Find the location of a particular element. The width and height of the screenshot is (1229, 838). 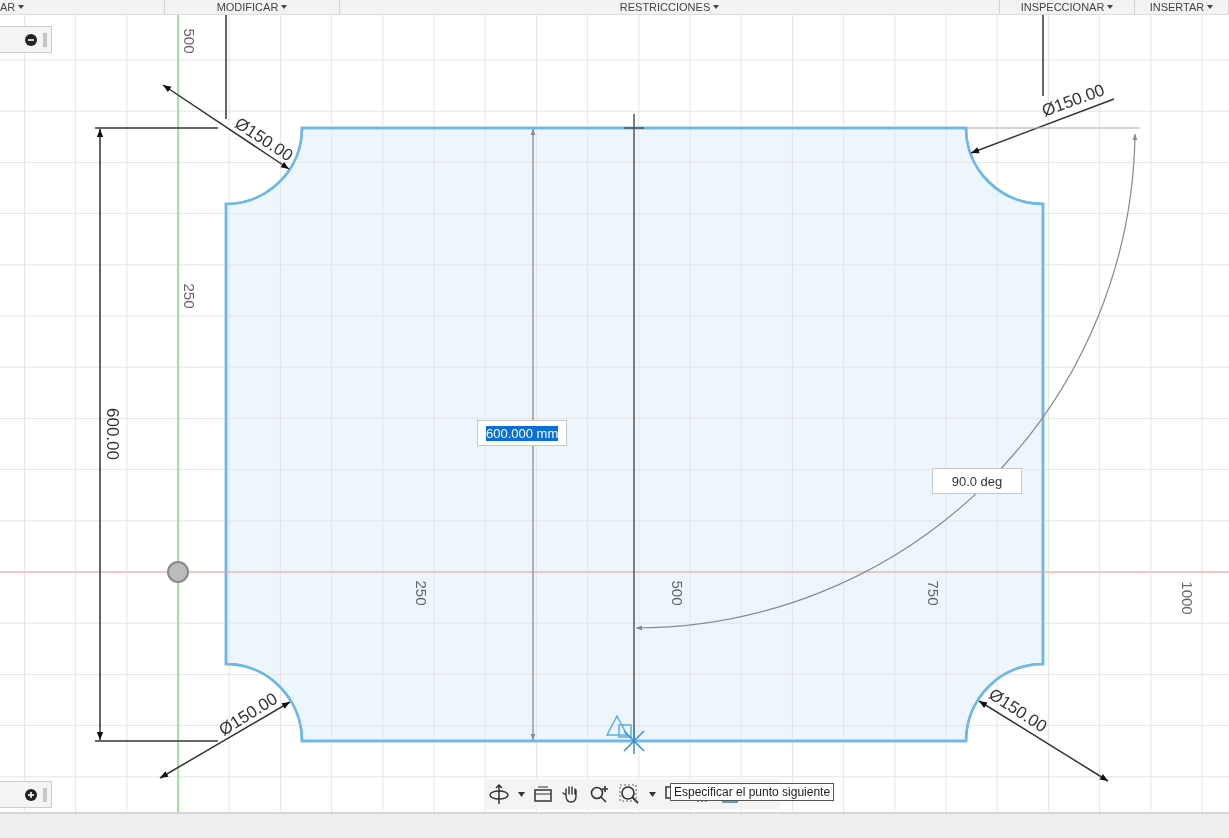

zoom-window-icon is located at coordinates (630, 794).